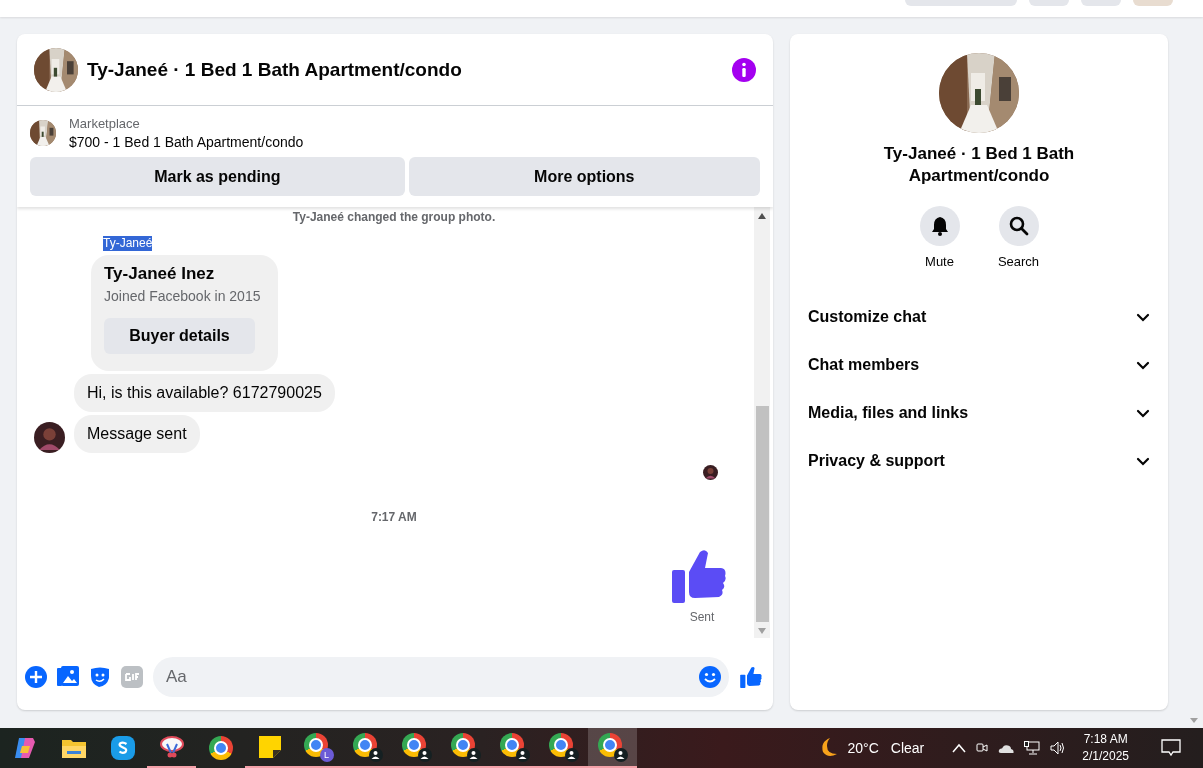  What do you see at coordinates (204, 393) in the screenshot?
I see `message-bubble: Hi, is this available? 6172790025` at bounding box center [204, 393].